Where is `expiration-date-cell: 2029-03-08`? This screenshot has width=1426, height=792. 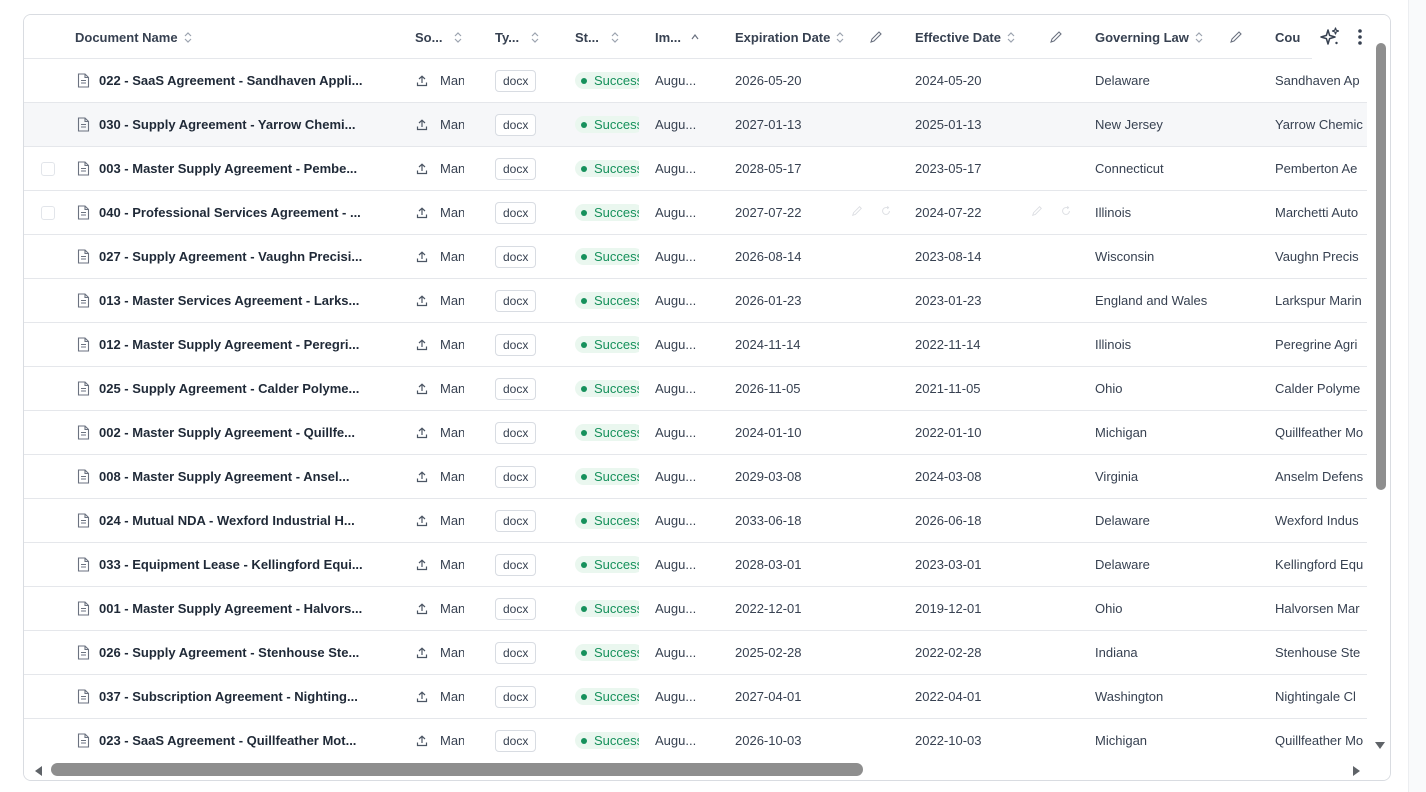
expiration-date-cell: 2029-03-08 is located at coordinates (795, 476).